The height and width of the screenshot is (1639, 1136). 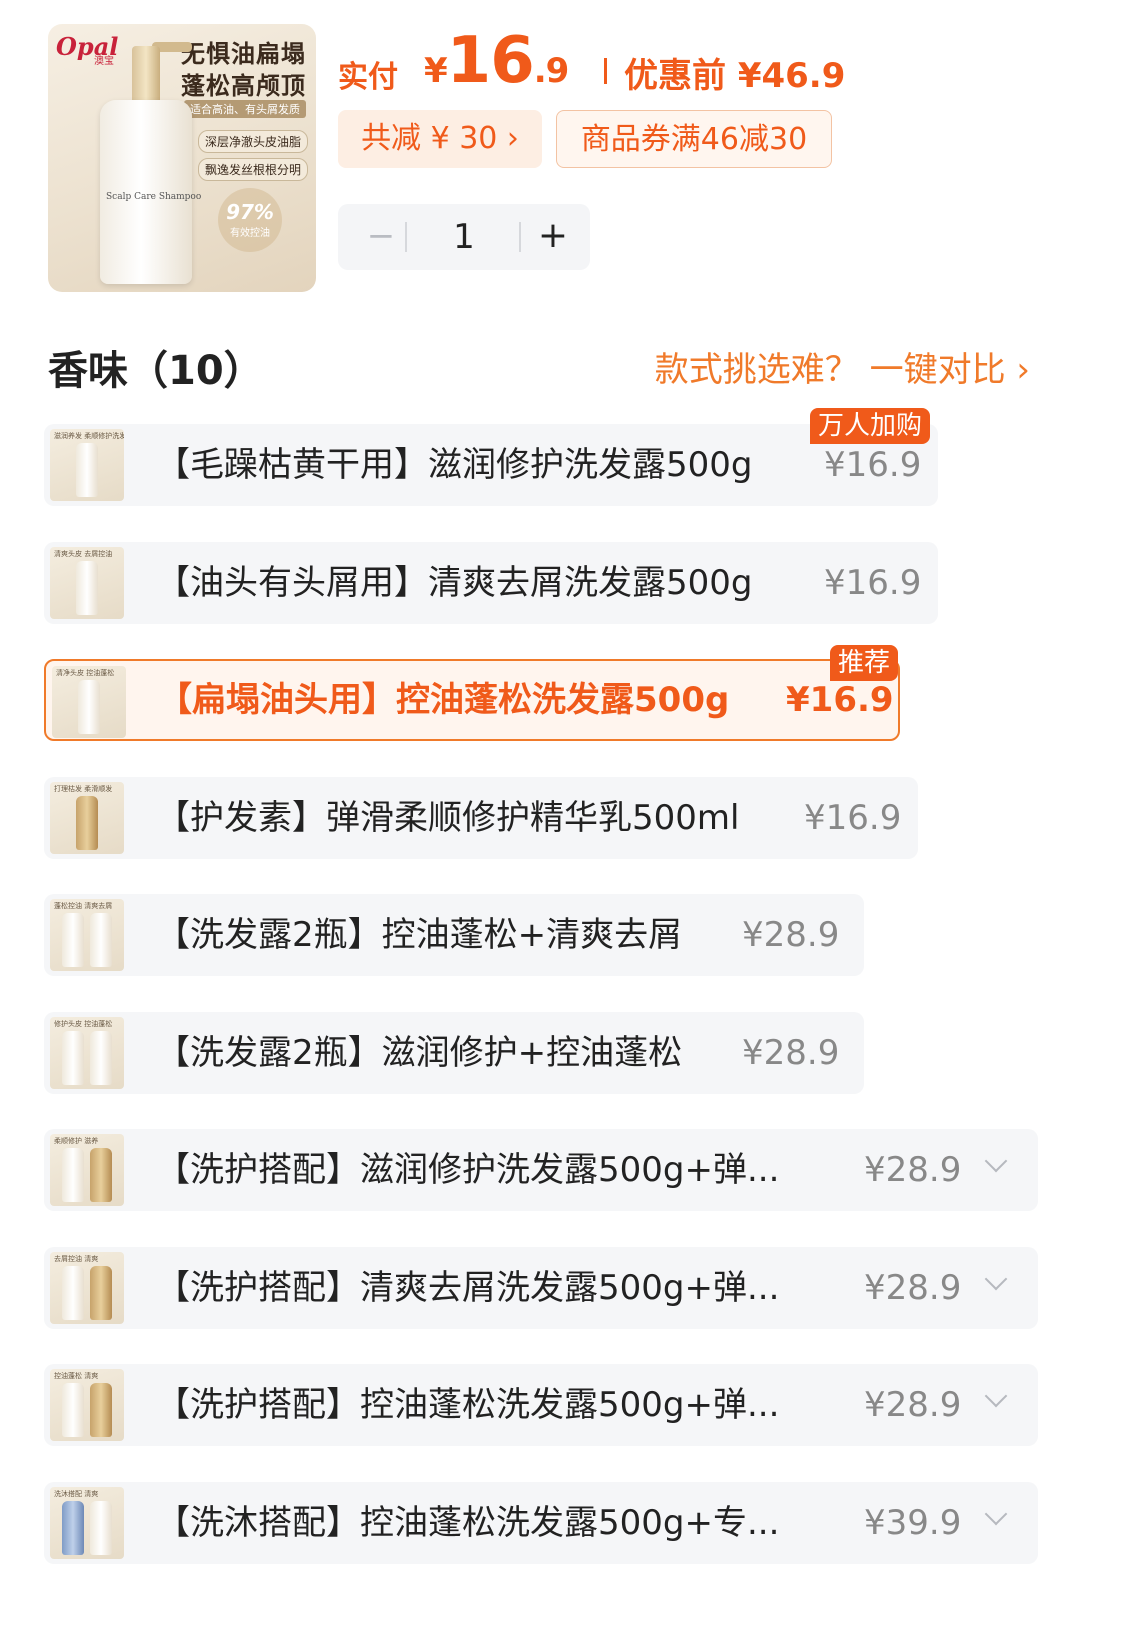 I want to click on option-thumbnail: 修护头皮 控油蓬松, so click(x=87, y=1053).